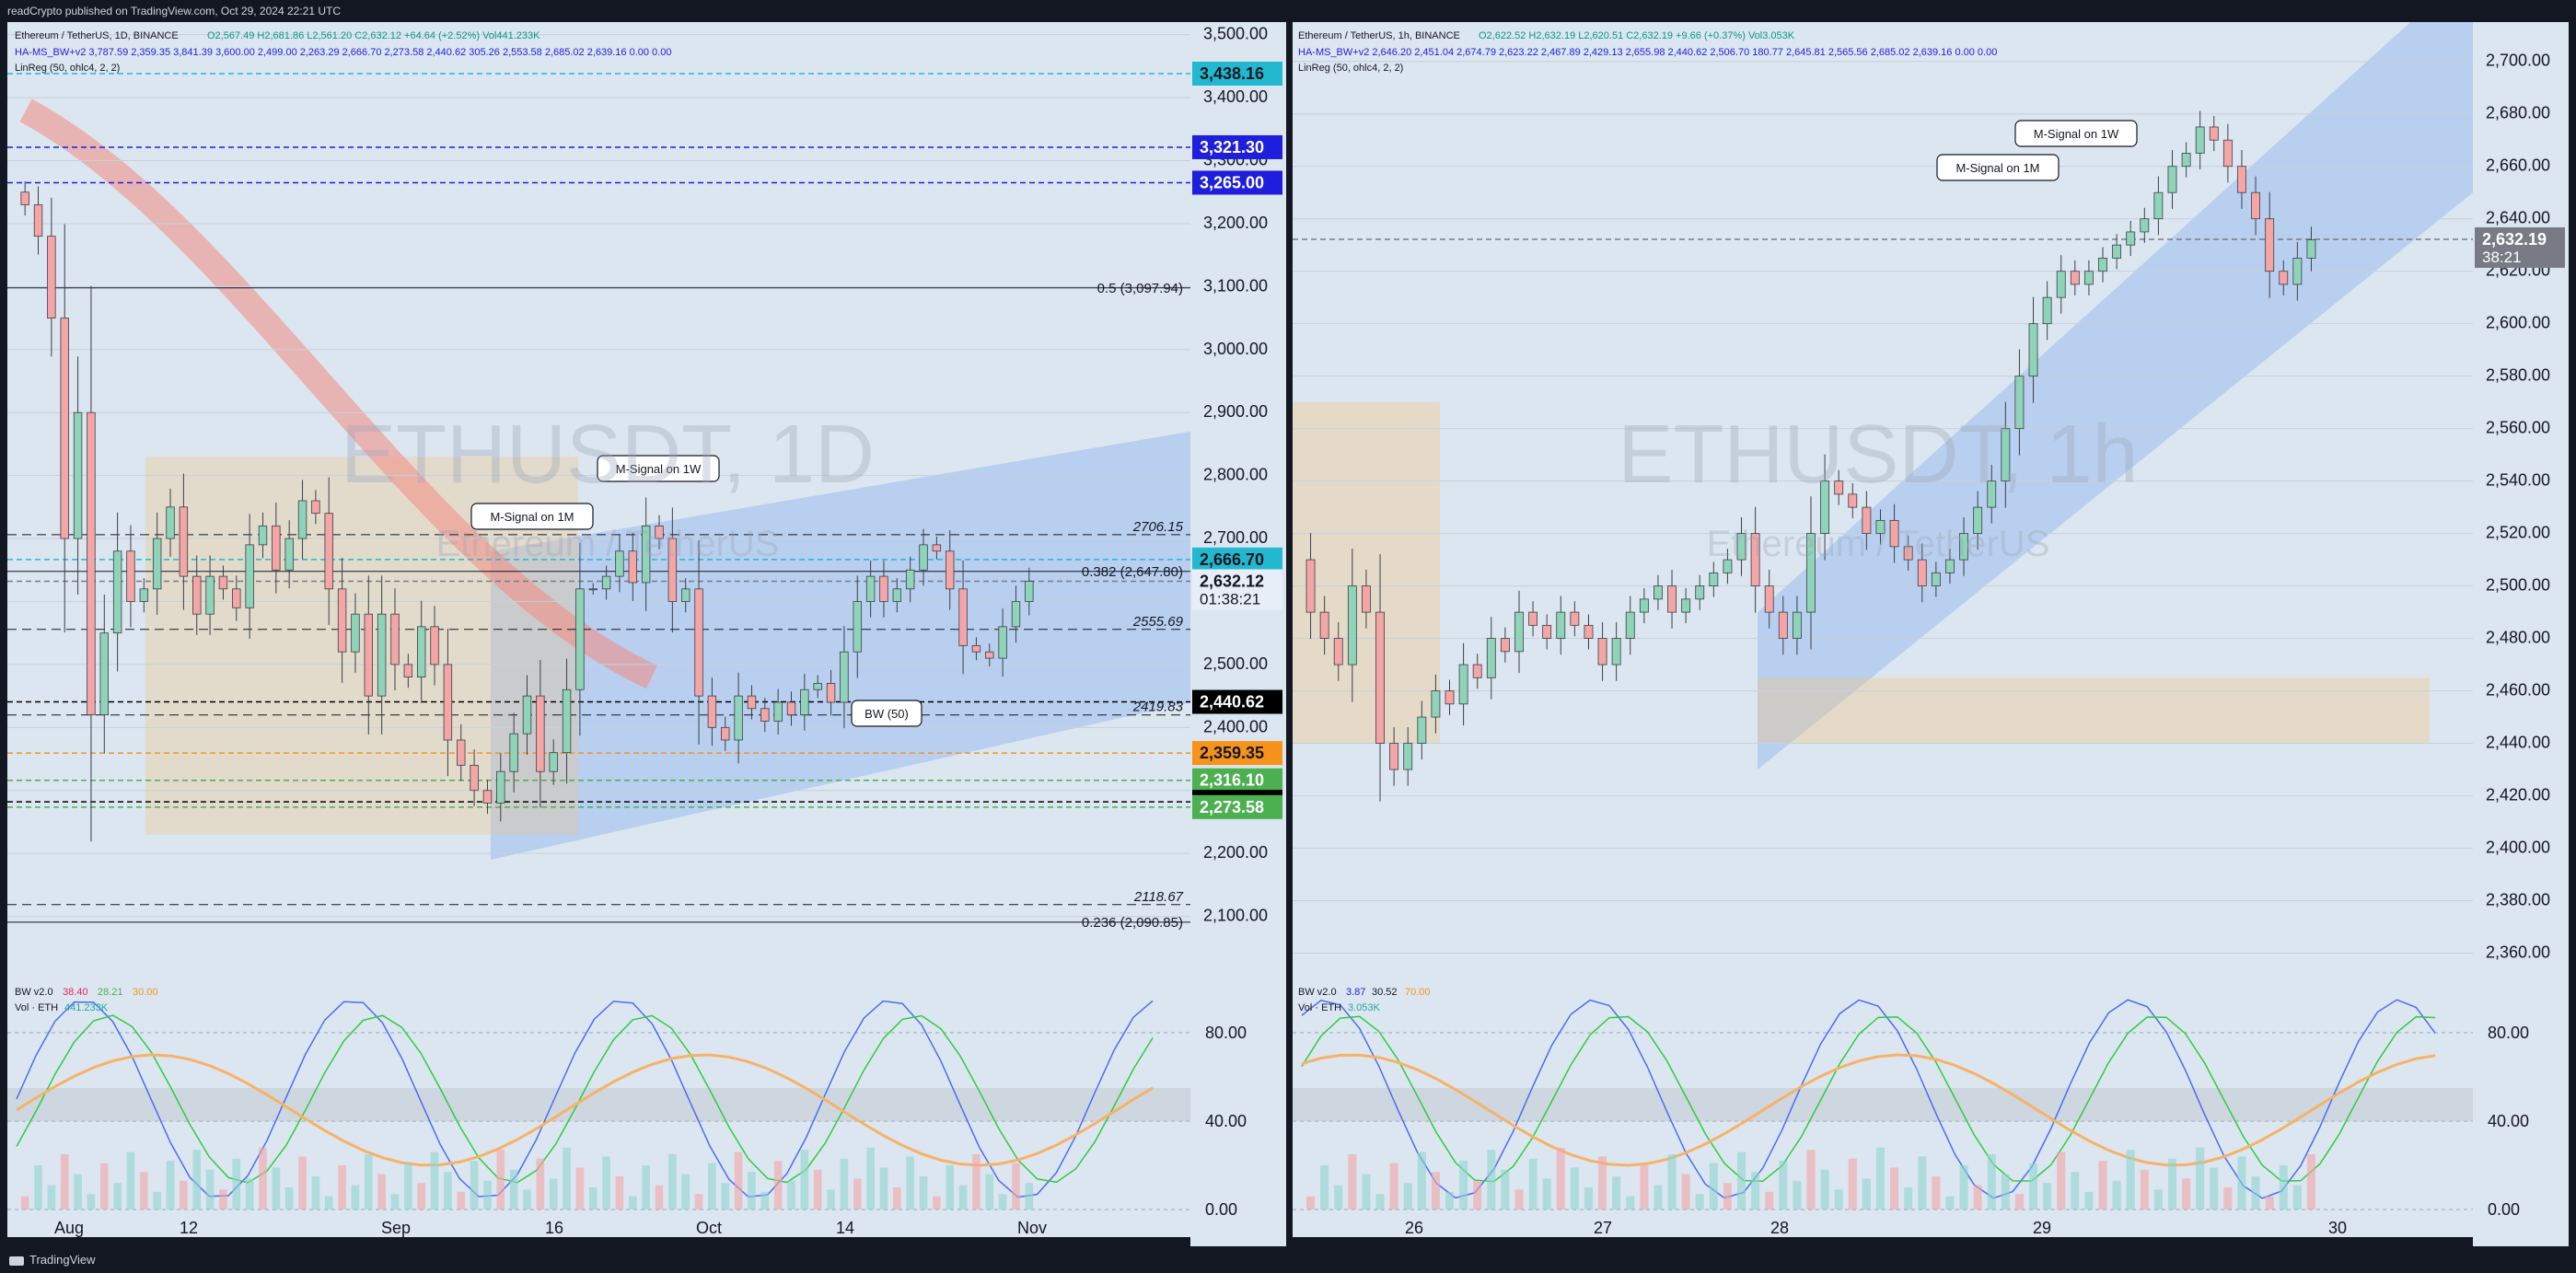  What do you see at coordinates (1232, 147) in the screenshot?
I see `left-price-badge-label: 3,321.30` at bounding box center [1232, 147].